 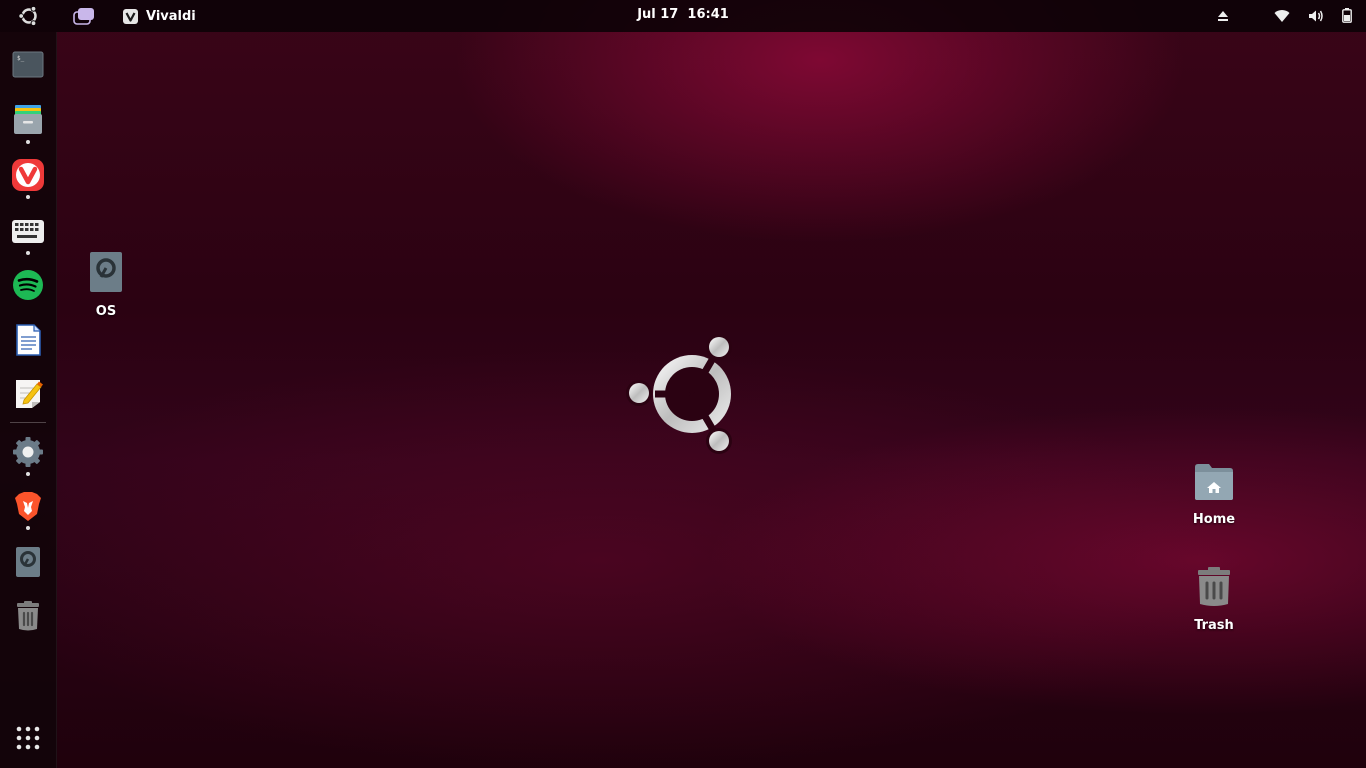 What do you see at coordinates (1347, 17) in the screenshot?
I see `battery-icon` at bounding box center [1347, 17].